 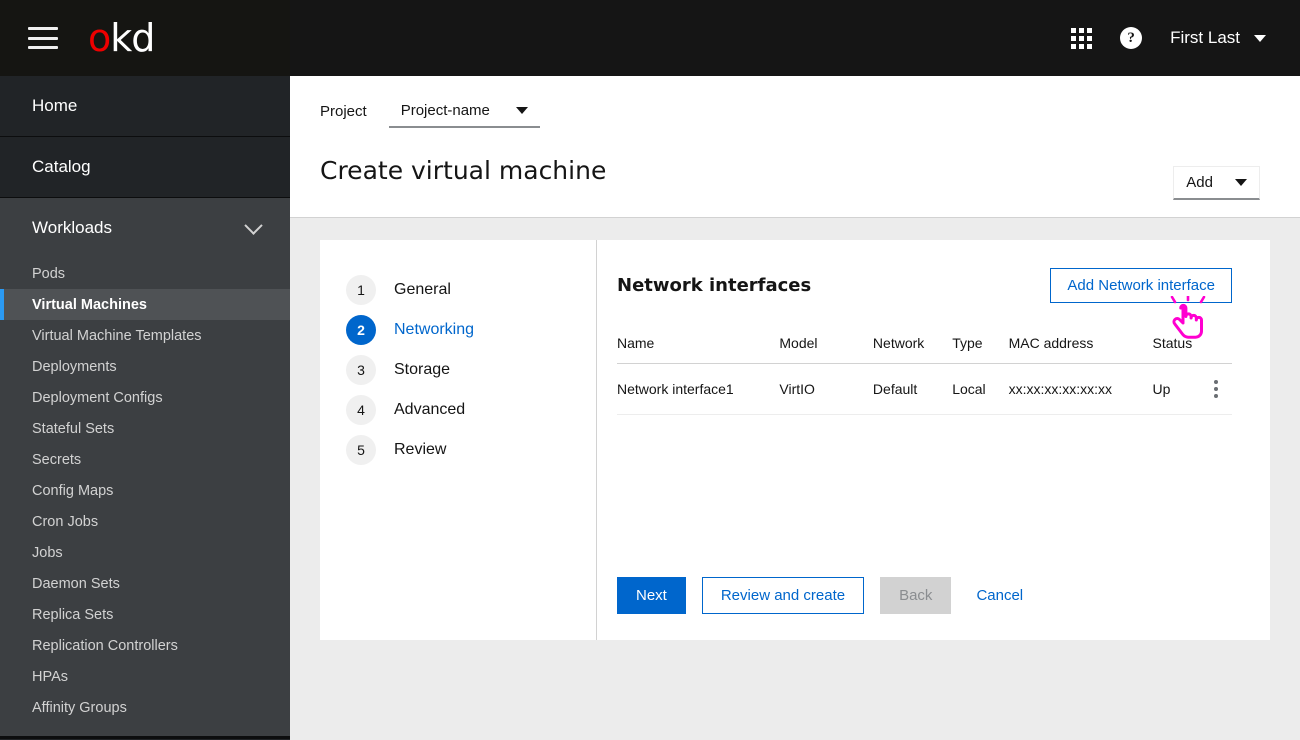 I want to click on cell-actions, so click(x=1219, y=389).